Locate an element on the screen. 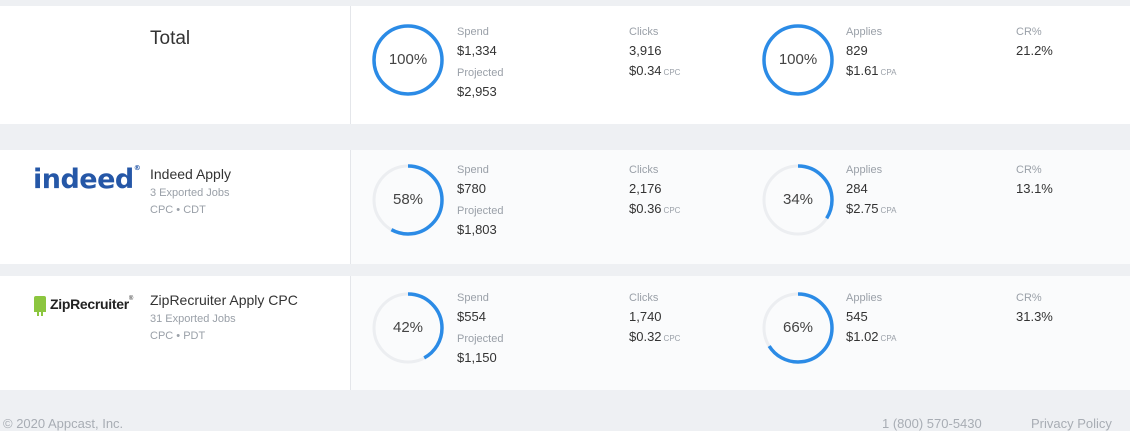  spend-metric: Spend $554 Projected $1,150 is located at coordinates (480, 328).